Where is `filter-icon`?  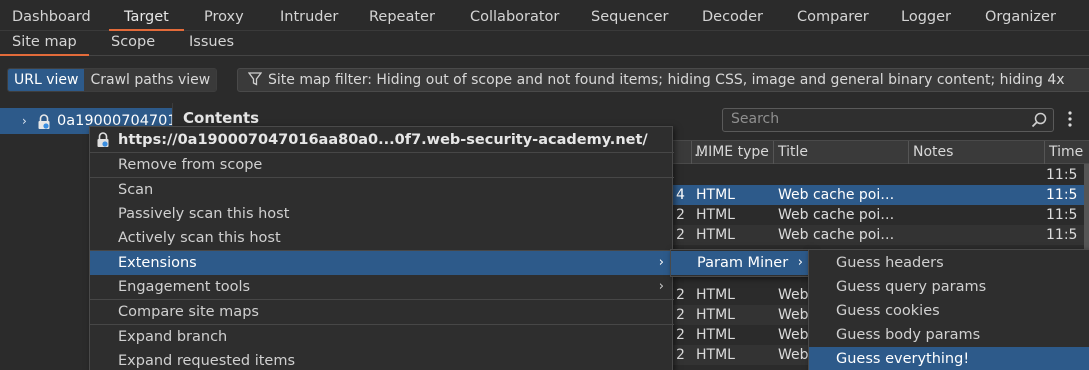
filter-icon is located at coordinates (255, 81).